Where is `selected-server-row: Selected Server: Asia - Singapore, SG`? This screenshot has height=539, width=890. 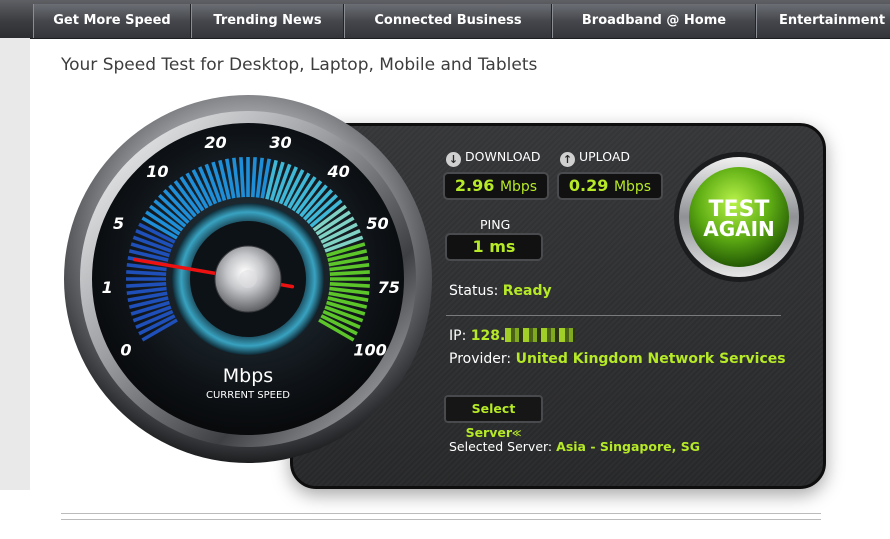
selected-server-row: Selected Server: Asia - Singapore, SG is located at coordinates (574, 446).